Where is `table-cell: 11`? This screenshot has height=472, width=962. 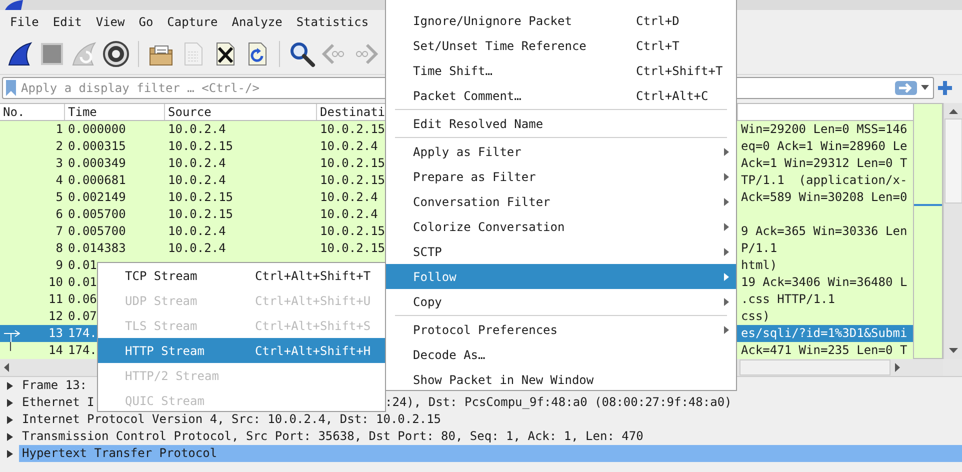 table-cell: 11 is located at coordinates (55, 299).